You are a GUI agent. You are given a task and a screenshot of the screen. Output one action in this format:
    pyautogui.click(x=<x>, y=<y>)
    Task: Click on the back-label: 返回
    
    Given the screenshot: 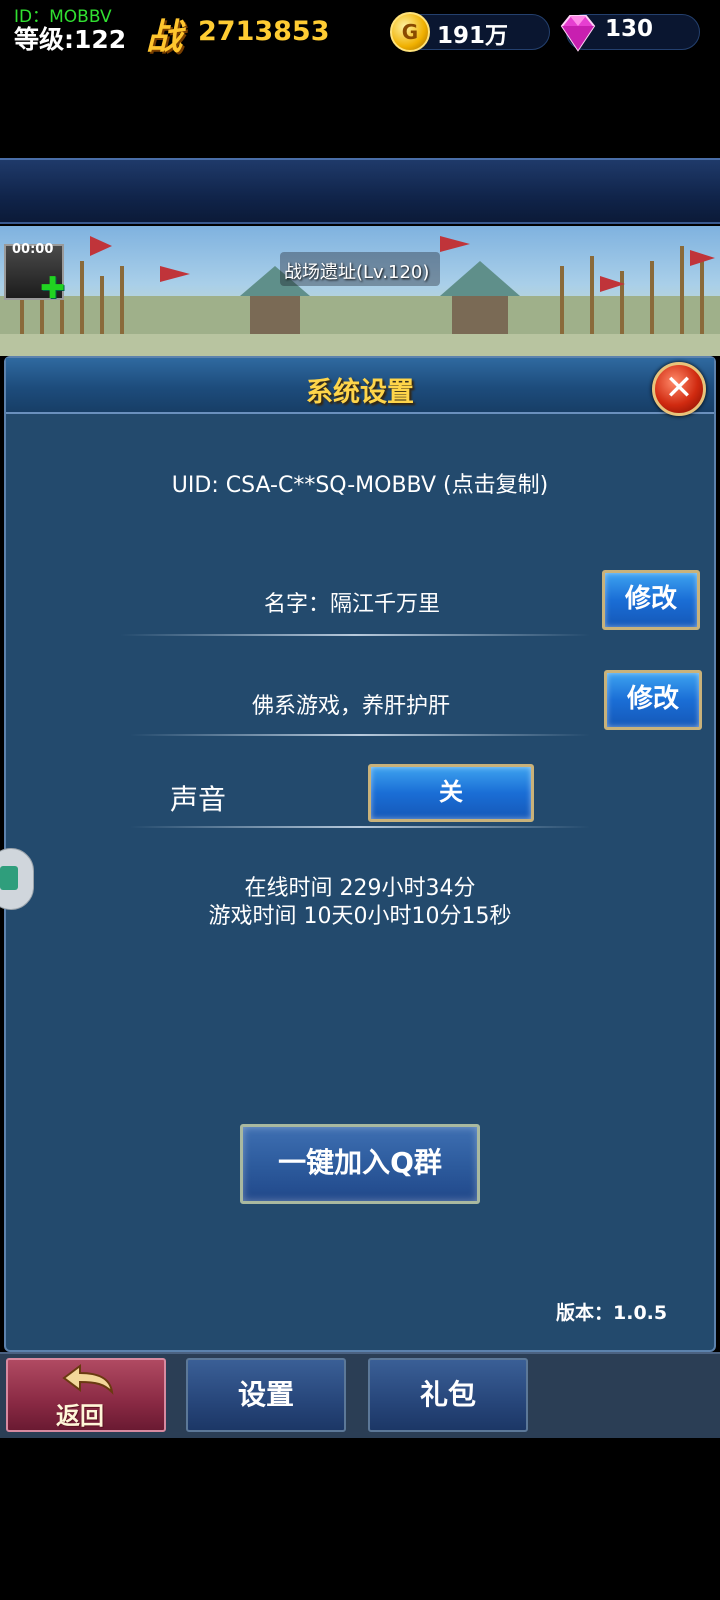 What is the action you would take?
    pyautogui.click(x=80, y=1416)
    